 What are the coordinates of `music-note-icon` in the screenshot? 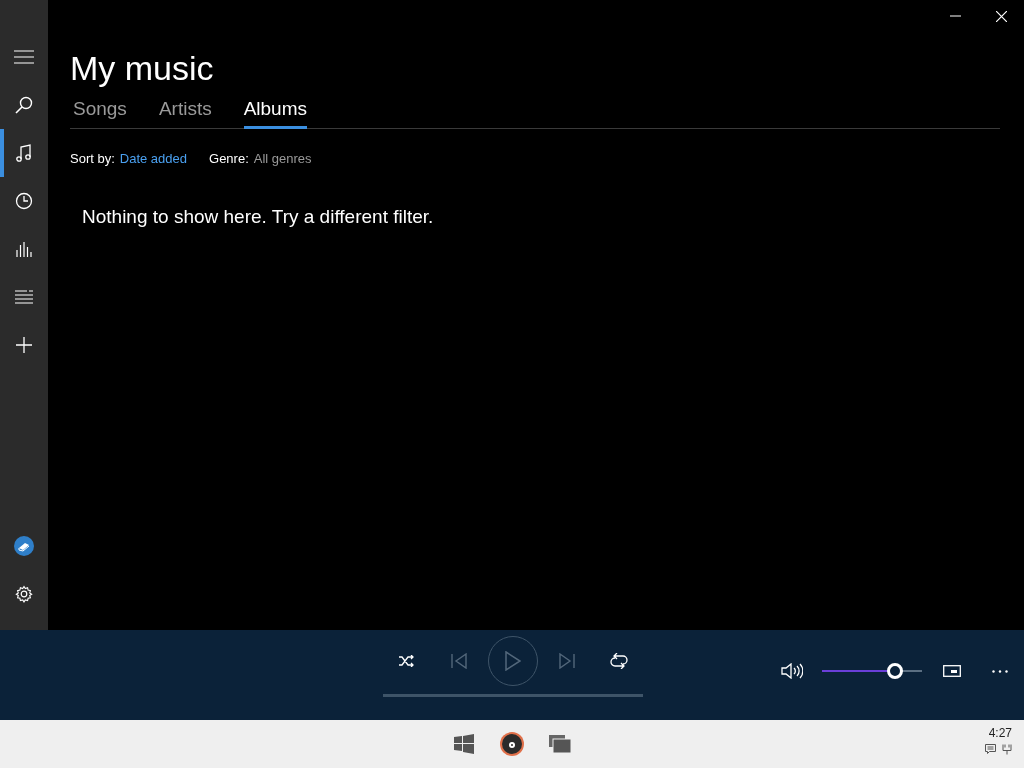 It's located at (24, 153).